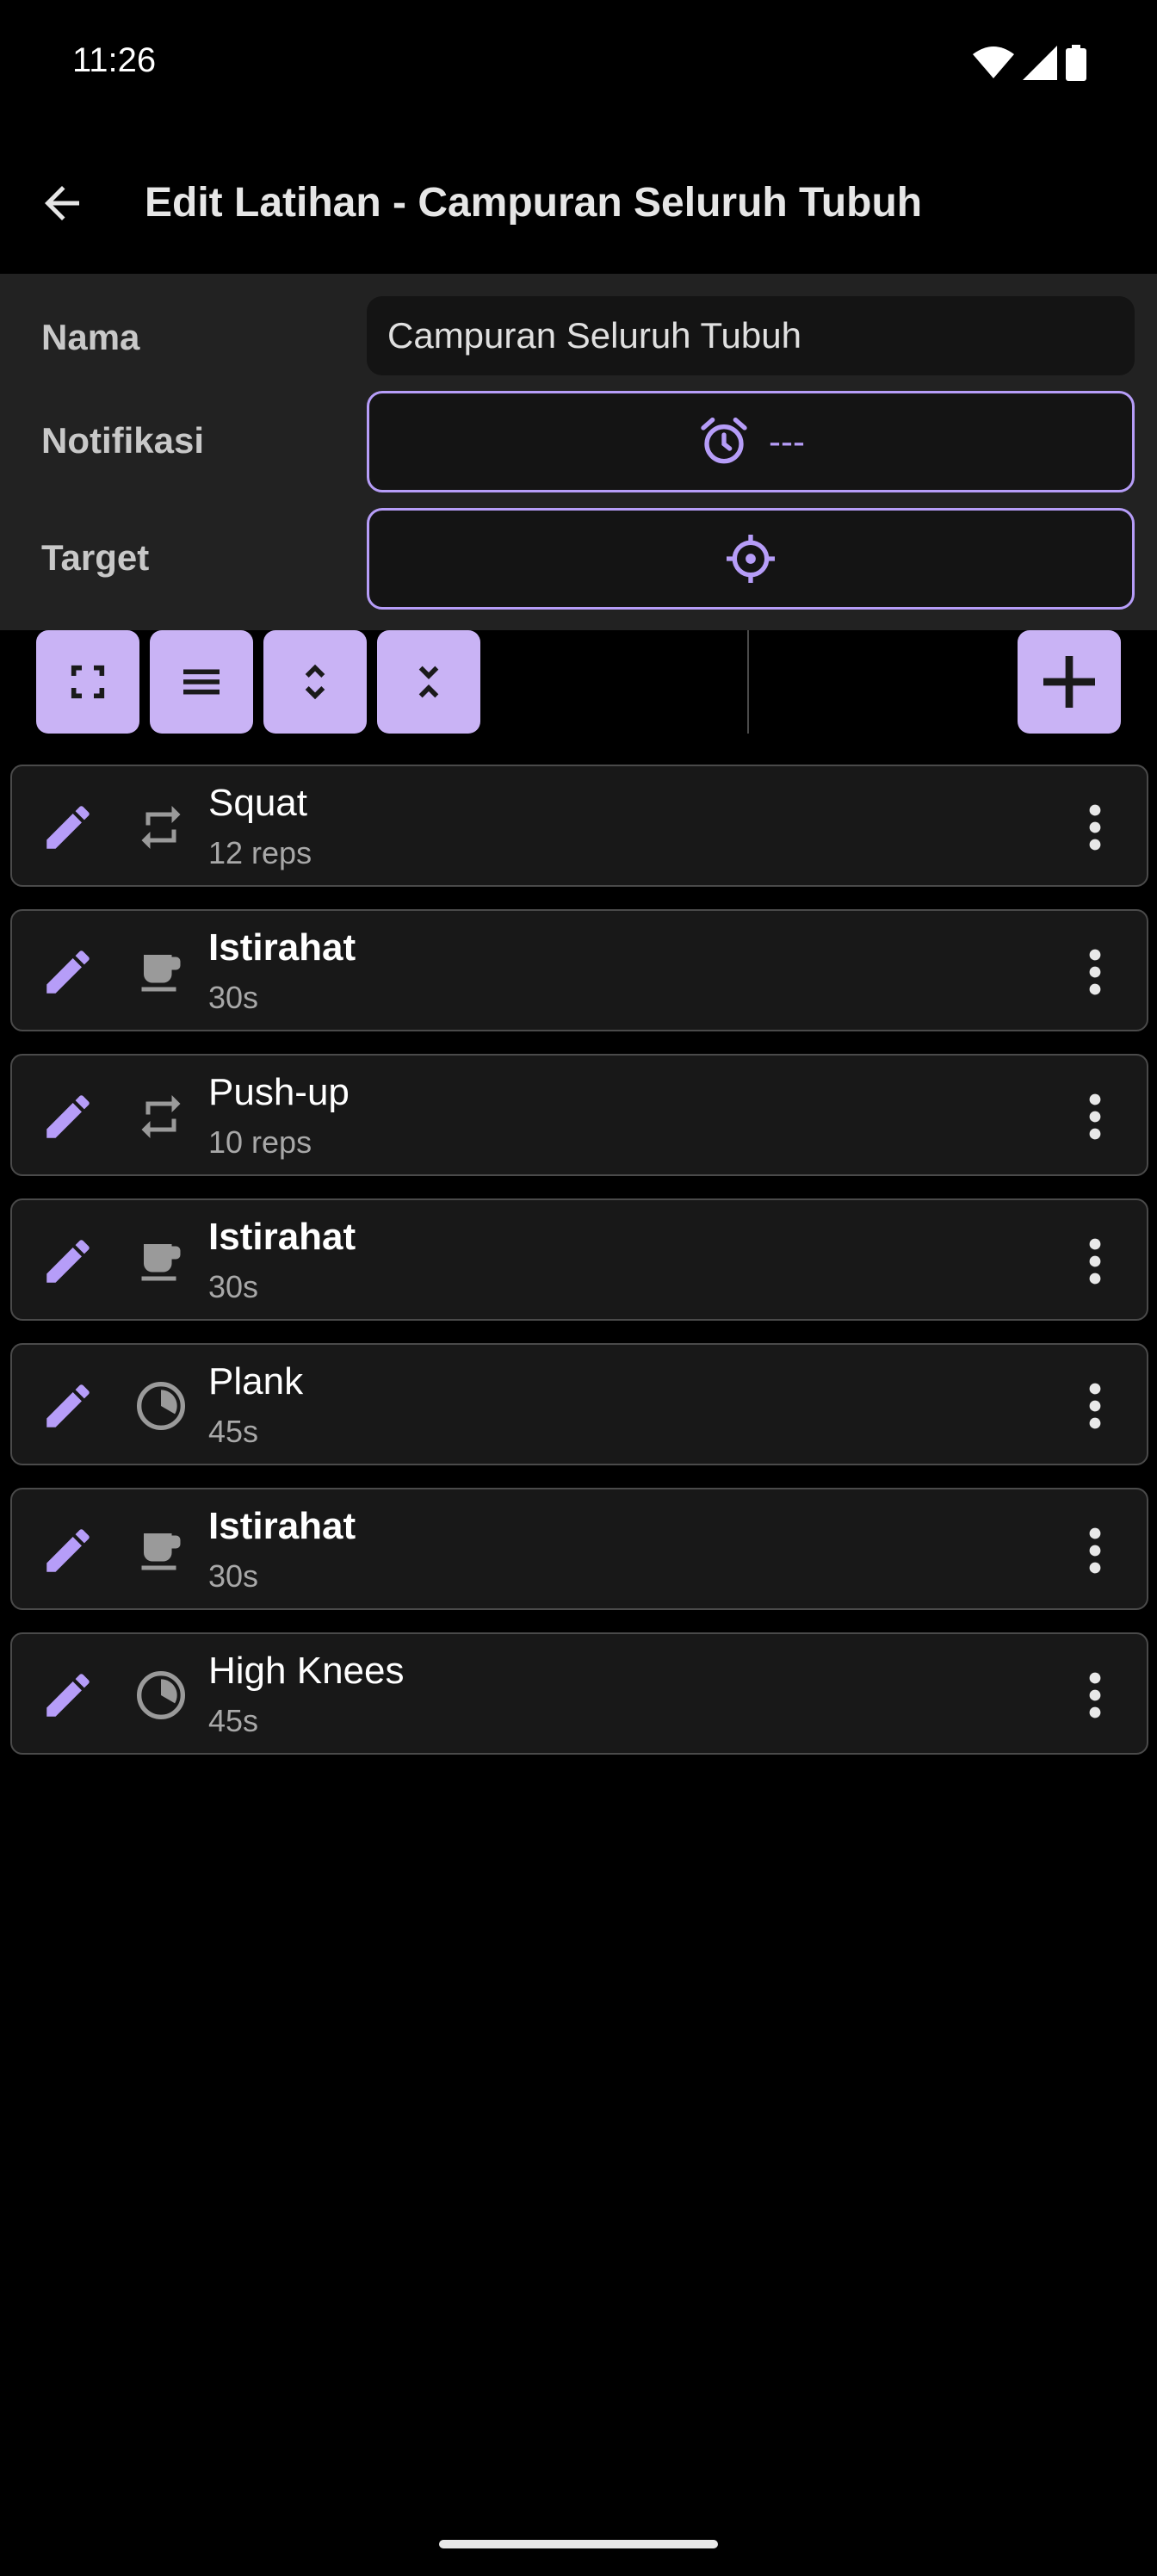 The image size is (1157, 2576). I want to click on status-icons, so click(1029, 63).